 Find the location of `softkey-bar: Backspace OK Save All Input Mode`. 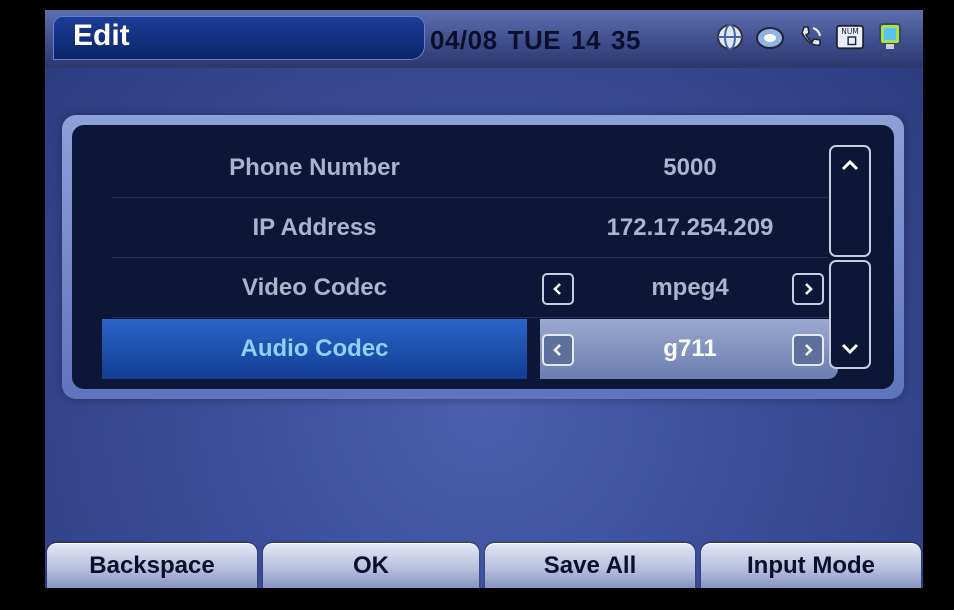

softkey-bar: Backspace OK Save All Input Mode is located at coordinates (484, 565).